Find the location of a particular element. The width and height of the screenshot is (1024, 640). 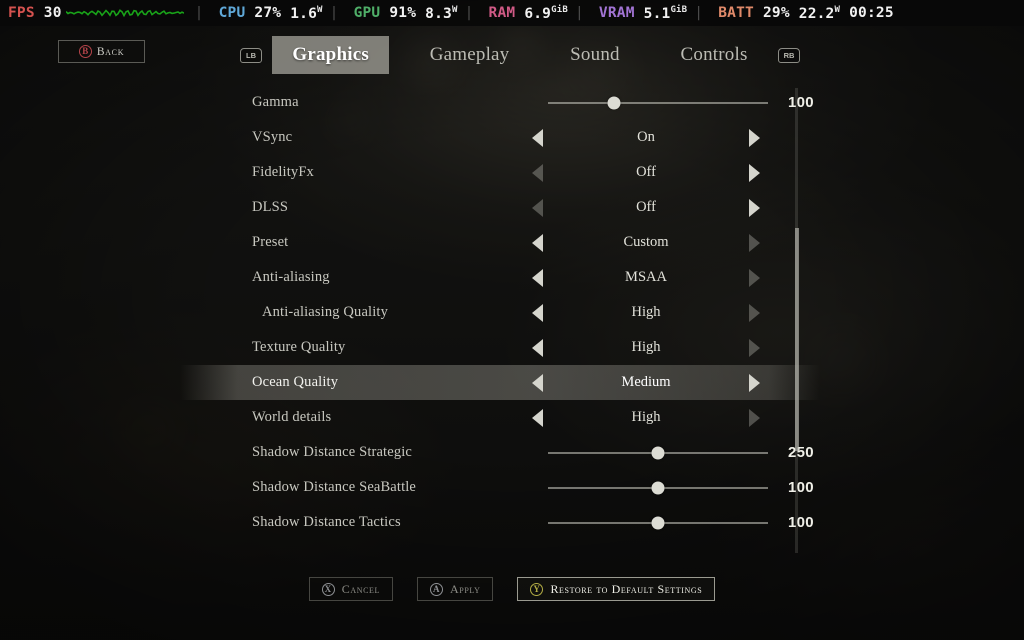

gamepad-a-icon: A is located at coordinates (437, 589).